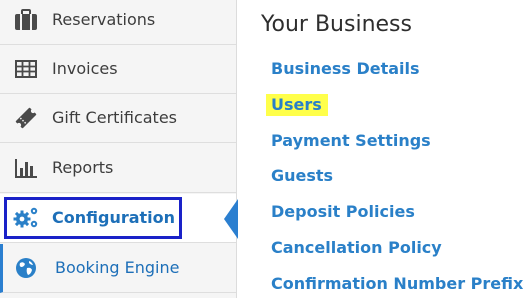  I want to click on sidebar-item-reports: Reports, so click(118, 168).